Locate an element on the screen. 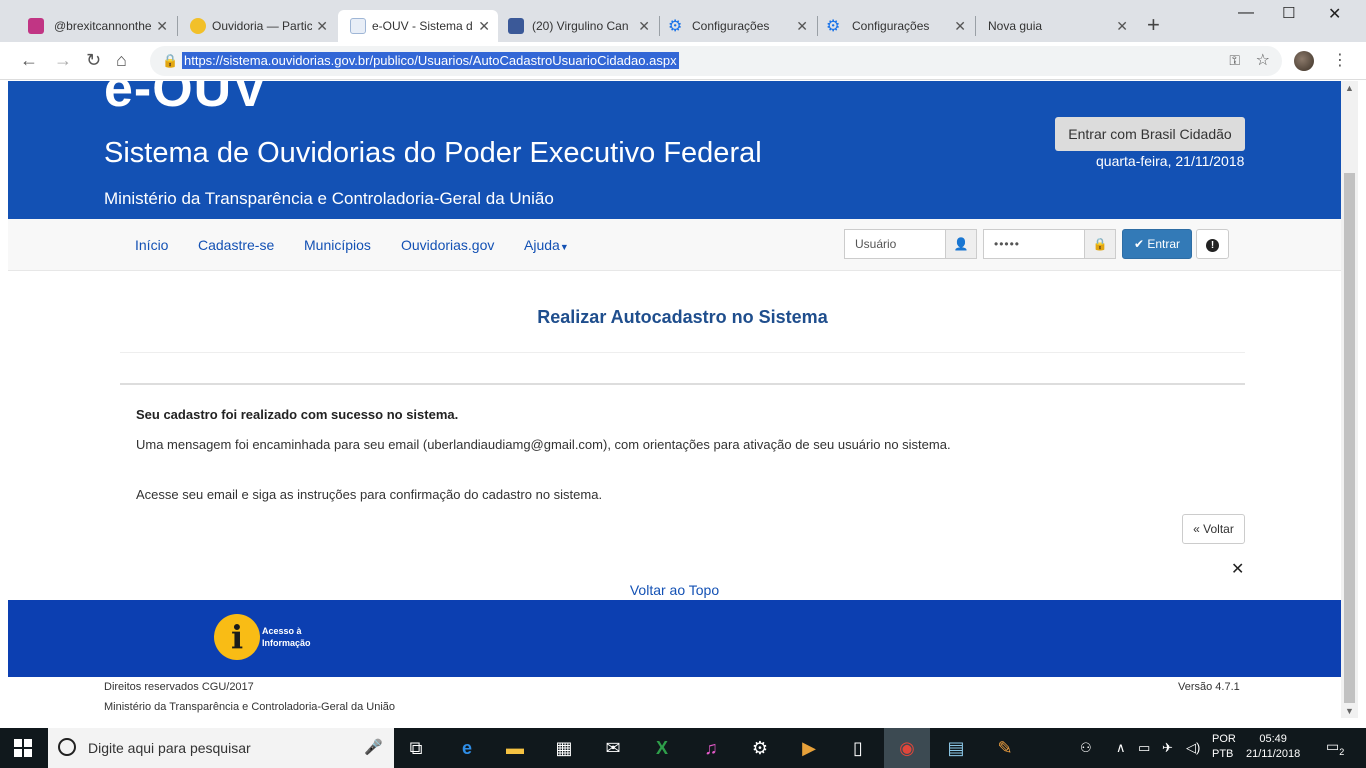 The height and width of the screenshot is (768, 1366). battery-icon: ▭ is located at coordinates (1144, 748).